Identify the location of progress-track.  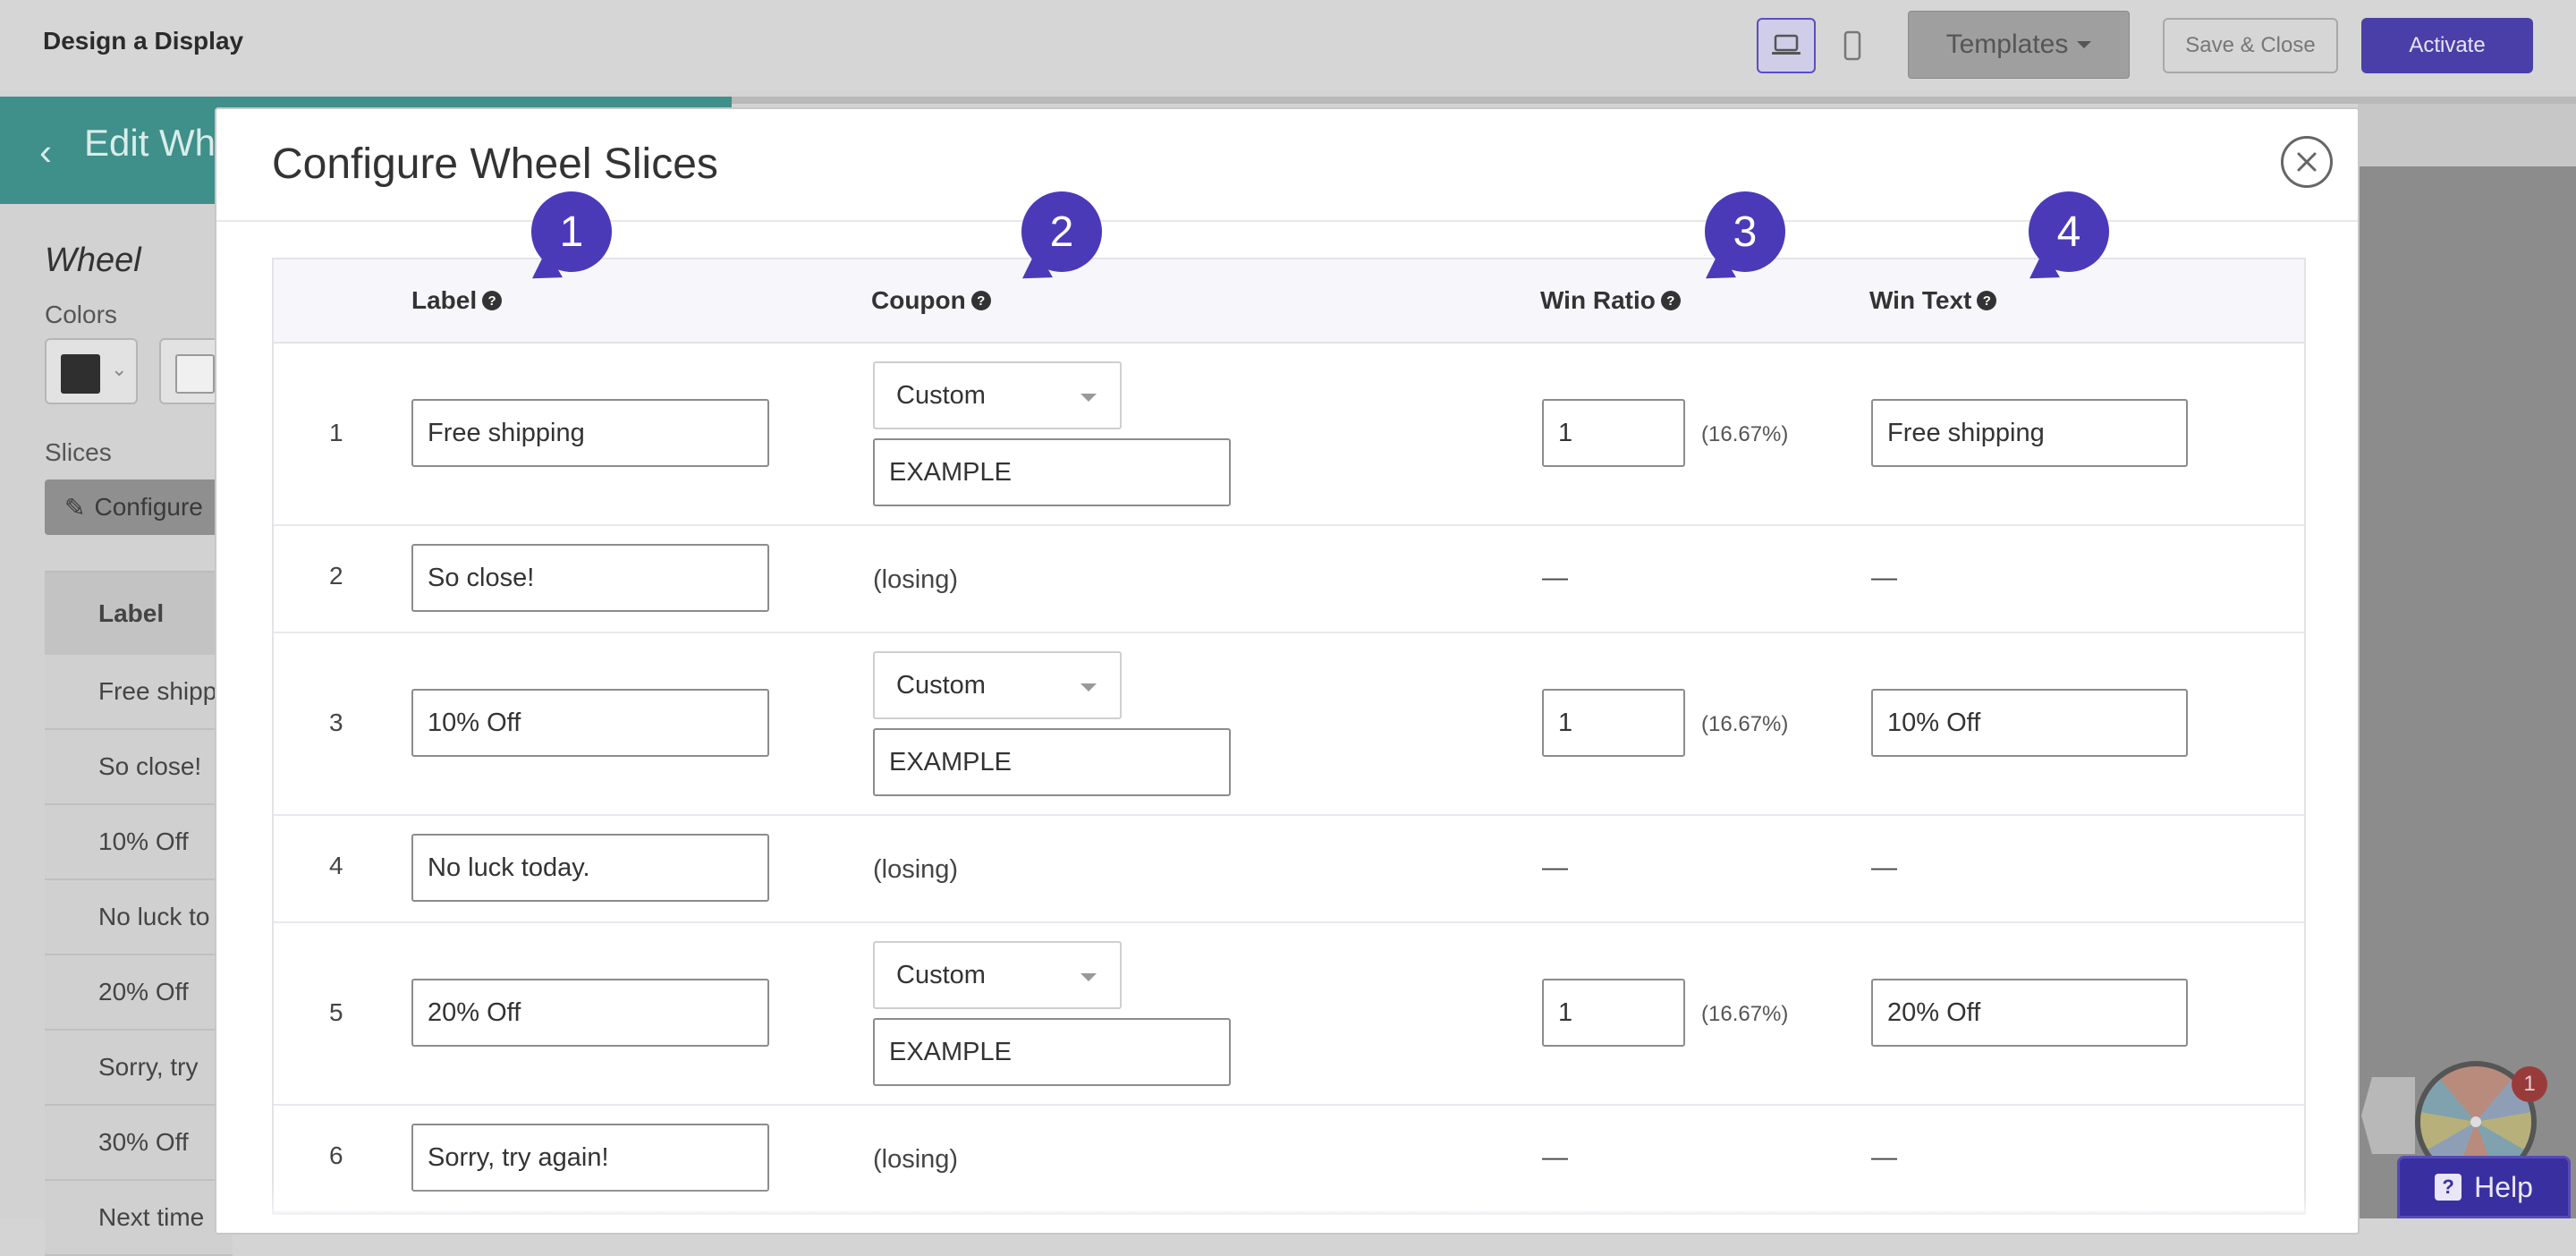
(1654, 101).